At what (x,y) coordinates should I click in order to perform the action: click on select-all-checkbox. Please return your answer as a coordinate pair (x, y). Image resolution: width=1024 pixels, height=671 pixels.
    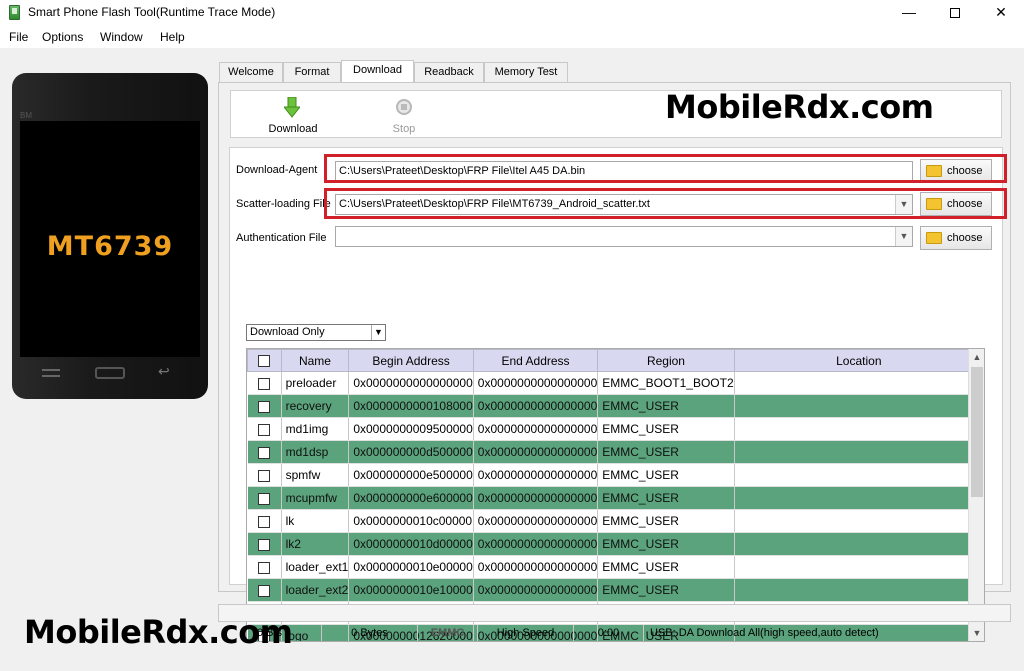
    Looking at the image, I should click on (264, 361).